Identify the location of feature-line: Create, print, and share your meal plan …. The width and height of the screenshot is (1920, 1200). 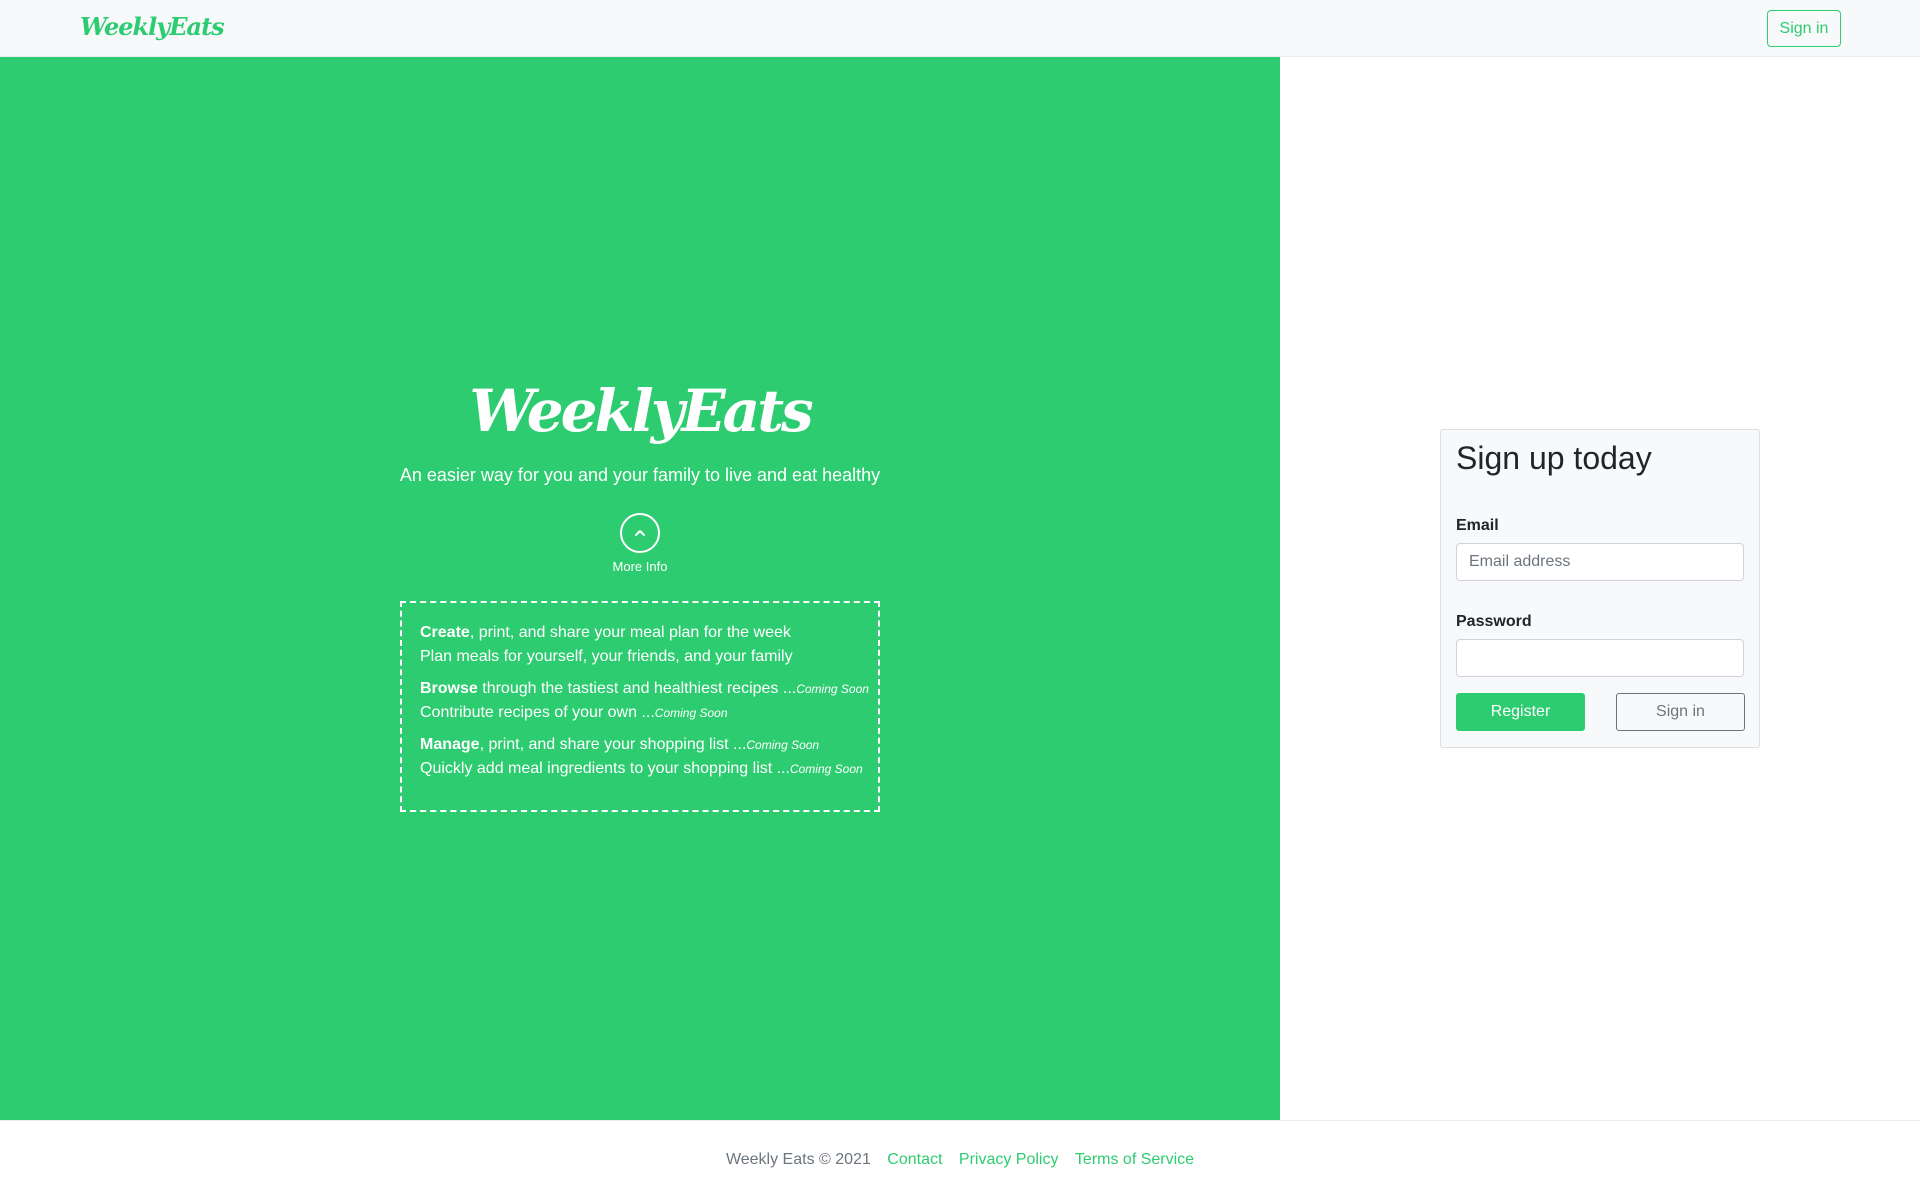
(640, 633).